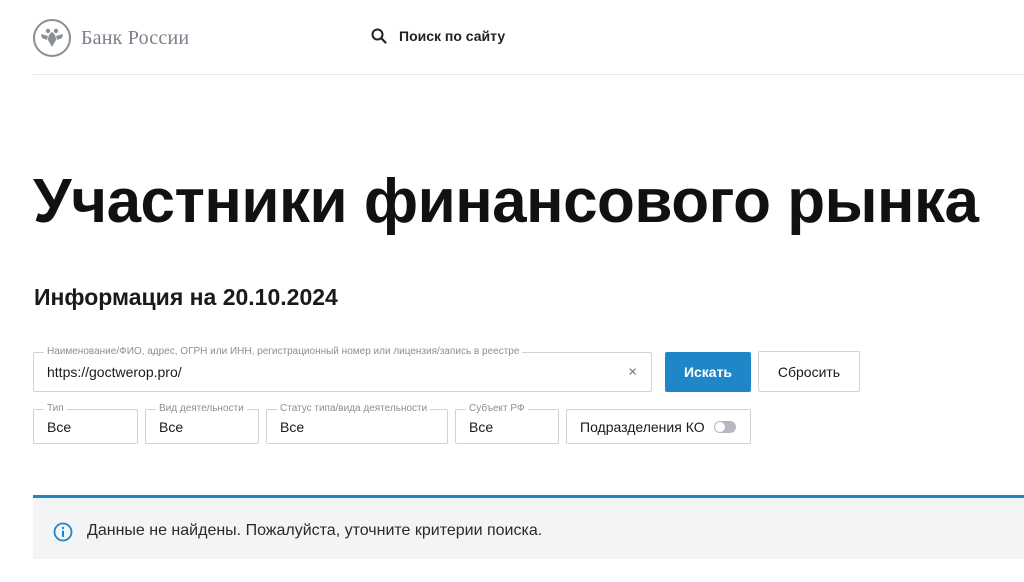 The width and height of the screenshot is (1024, 582). Describe the element at coordinates (481, 426) in the screenshot. I see `region-select-value: Все` at that location.